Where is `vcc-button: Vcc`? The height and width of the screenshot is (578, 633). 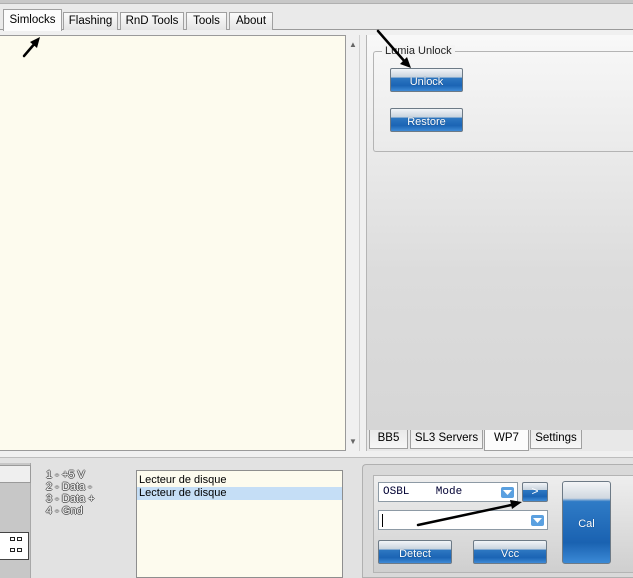
vcc-button: Vcc is located at coordinates (510, 552).